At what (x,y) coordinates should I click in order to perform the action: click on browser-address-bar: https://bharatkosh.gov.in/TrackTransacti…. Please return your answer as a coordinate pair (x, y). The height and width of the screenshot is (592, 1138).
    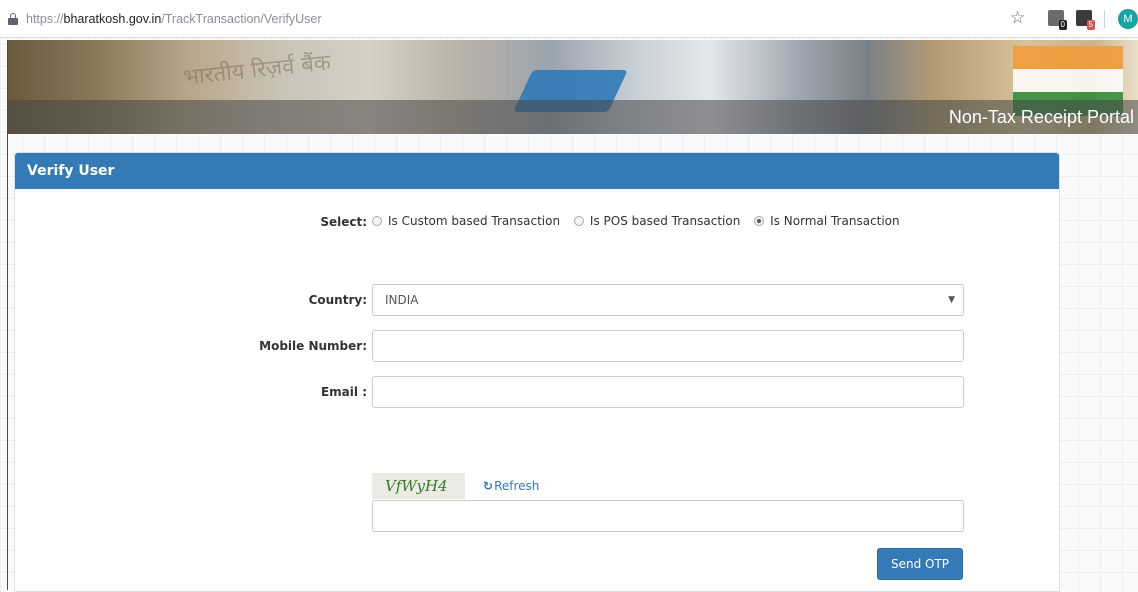
    Looking at the image, I should click on (569, 19).